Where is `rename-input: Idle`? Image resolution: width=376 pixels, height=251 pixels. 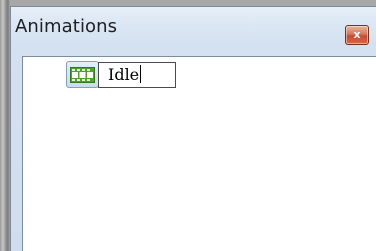 rename-input: Idle is located at coordinates (137, 75).